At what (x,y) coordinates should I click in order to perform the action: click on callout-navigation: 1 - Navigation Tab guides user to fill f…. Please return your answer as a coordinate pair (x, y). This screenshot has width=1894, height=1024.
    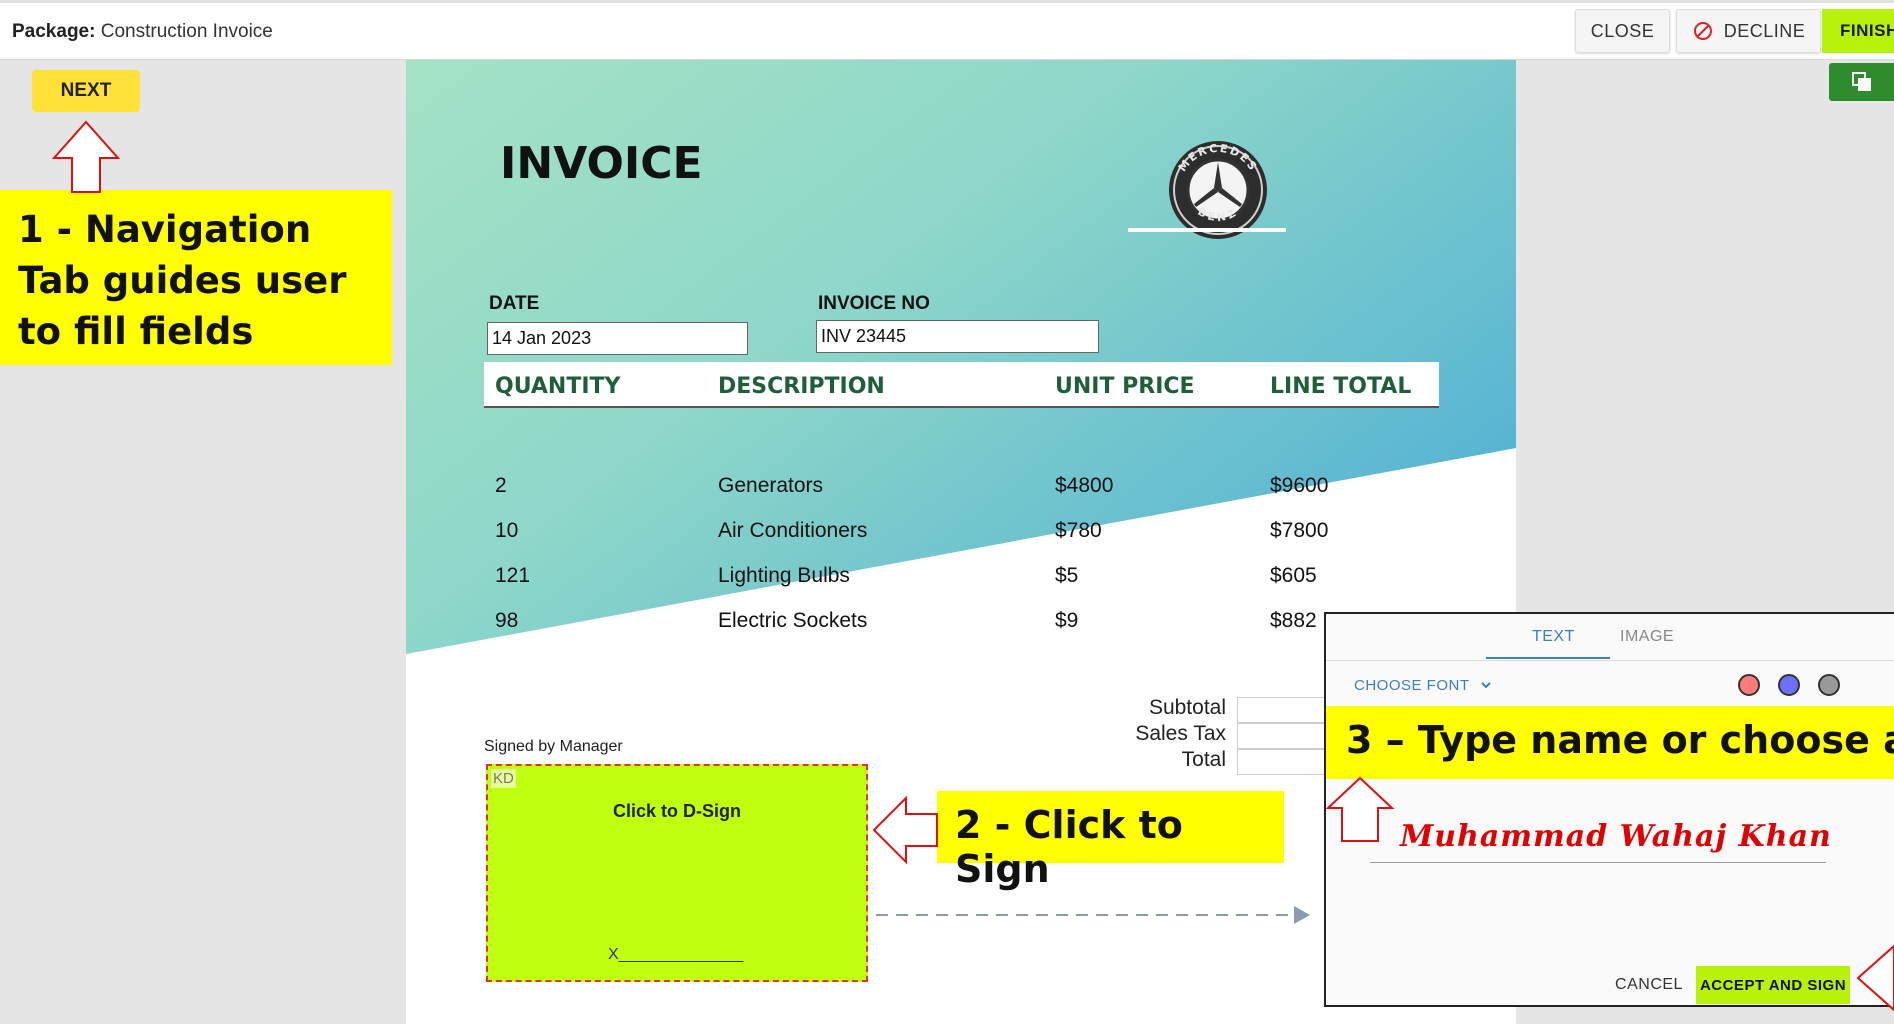
    Looking at the image, I should click on (196, 277).